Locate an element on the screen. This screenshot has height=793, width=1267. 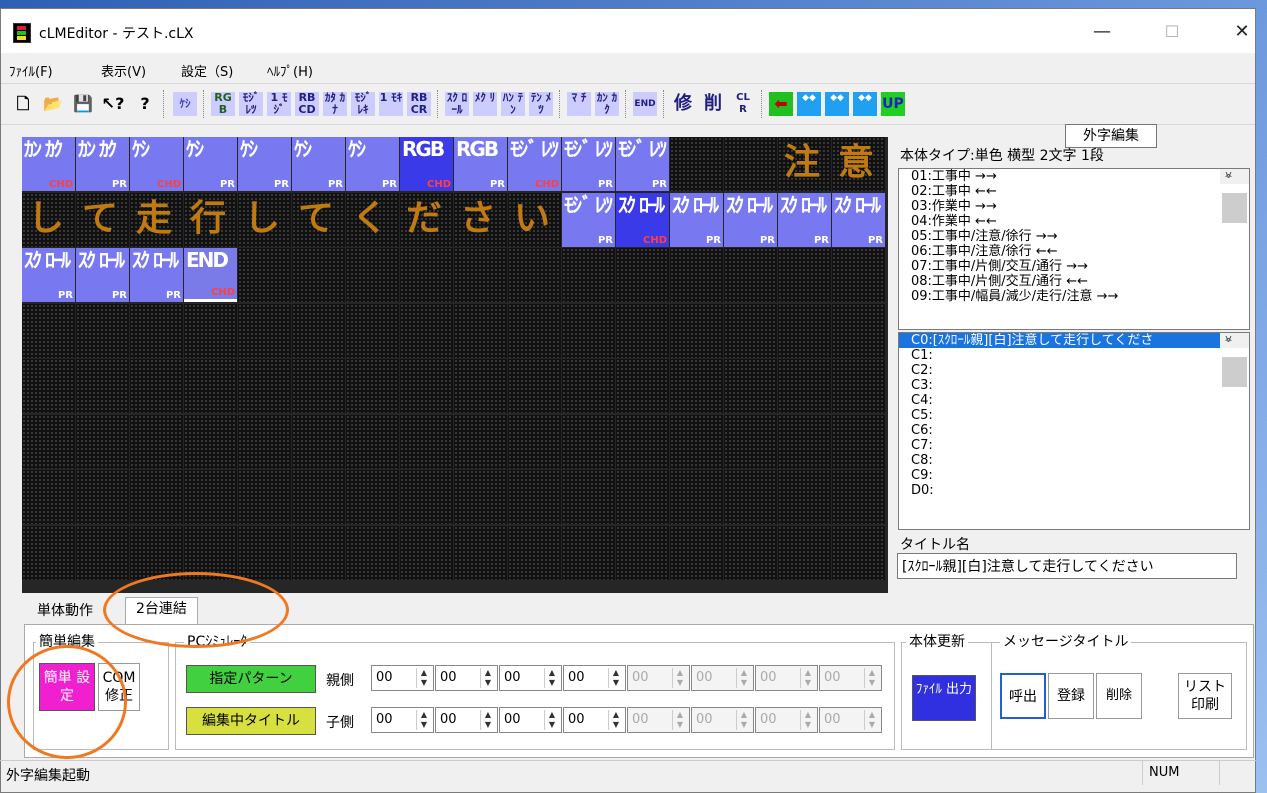
close-button: ✕ is located at coordinates (1242, 32).